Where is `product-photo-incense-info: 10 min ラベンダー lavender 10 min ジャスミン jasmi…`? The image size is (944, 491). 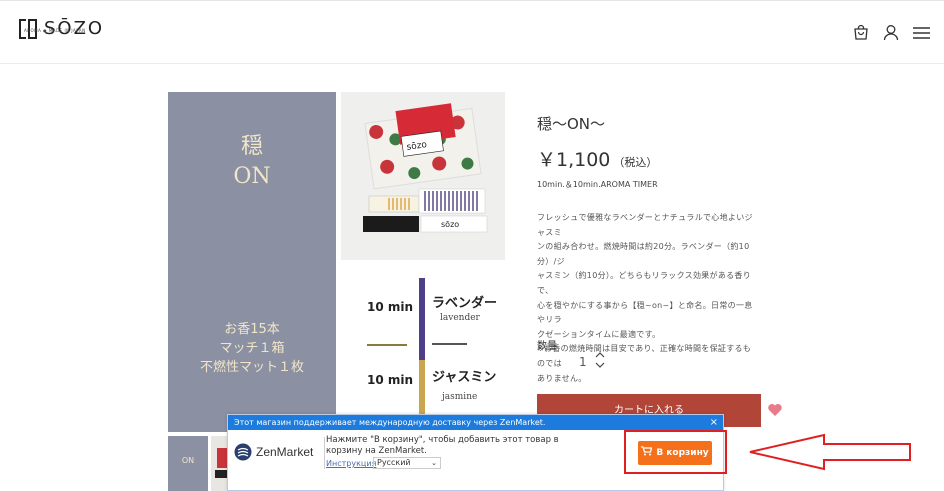
product-photo-incense-info: 10 min ラベンダー lavender 10 min ジャスミン jasmi… is located at coordinates (423, 348).